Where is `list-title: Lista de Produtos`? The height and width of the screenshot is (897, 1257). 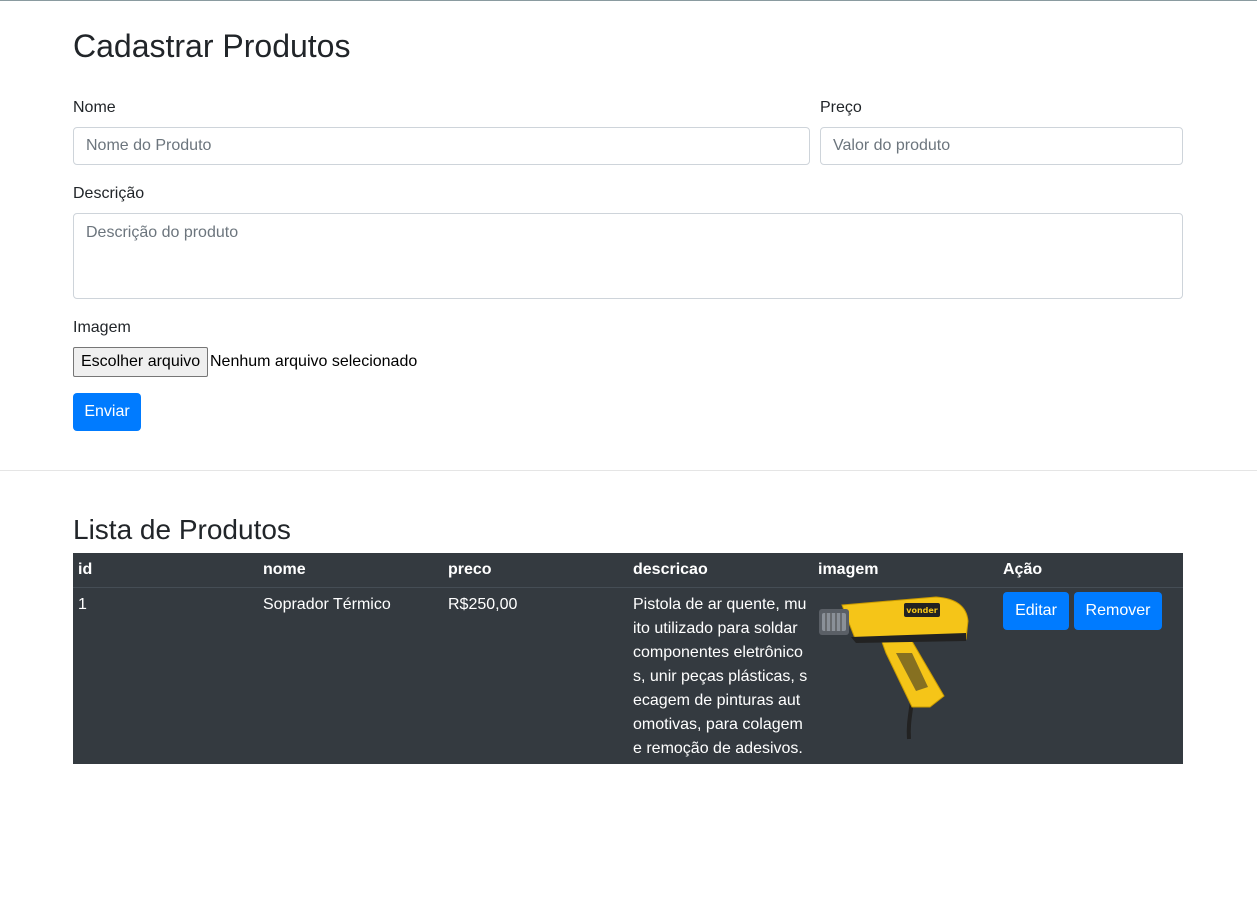
list-title: Lista de Produtos is located at coordinates (182, 529).